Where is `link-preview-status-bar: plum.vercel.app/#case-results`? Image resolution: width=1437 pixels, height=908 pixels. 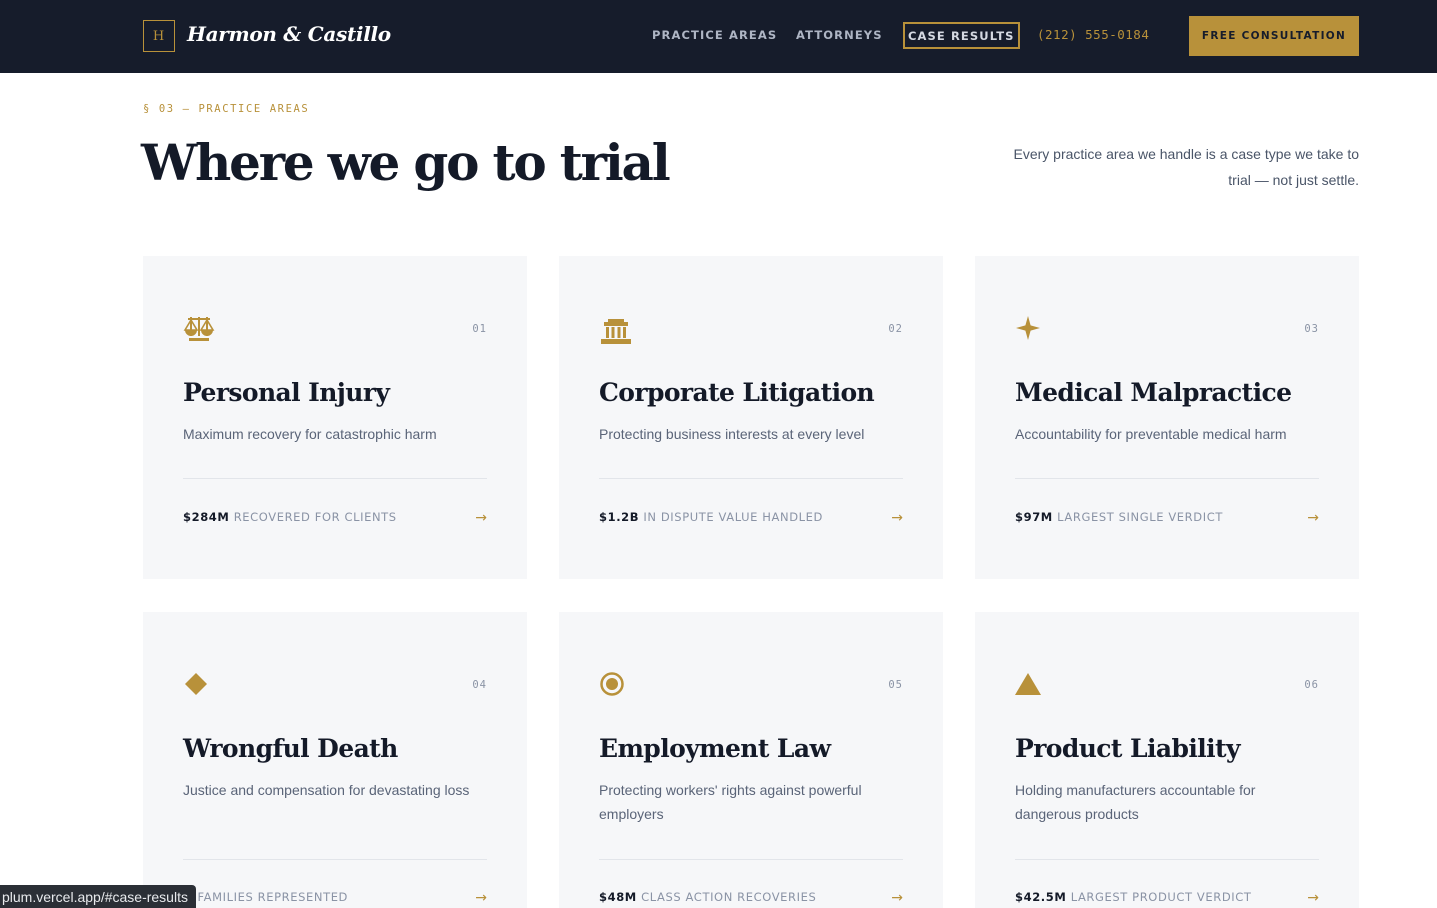 link-preview-status-bar: plum.vercel.app/#case-results is located at coordinates (98, 896).